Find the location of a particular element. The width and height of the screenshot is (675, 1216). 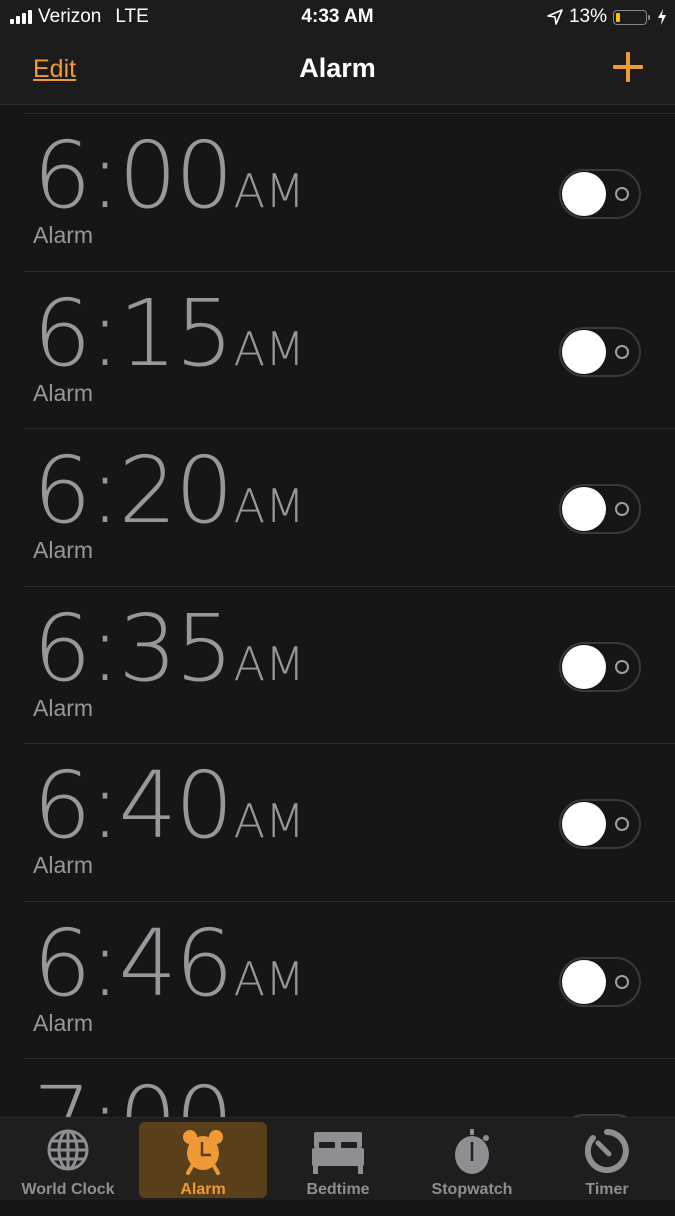

stopwatch-icon is located at coordinates (472, 1151).